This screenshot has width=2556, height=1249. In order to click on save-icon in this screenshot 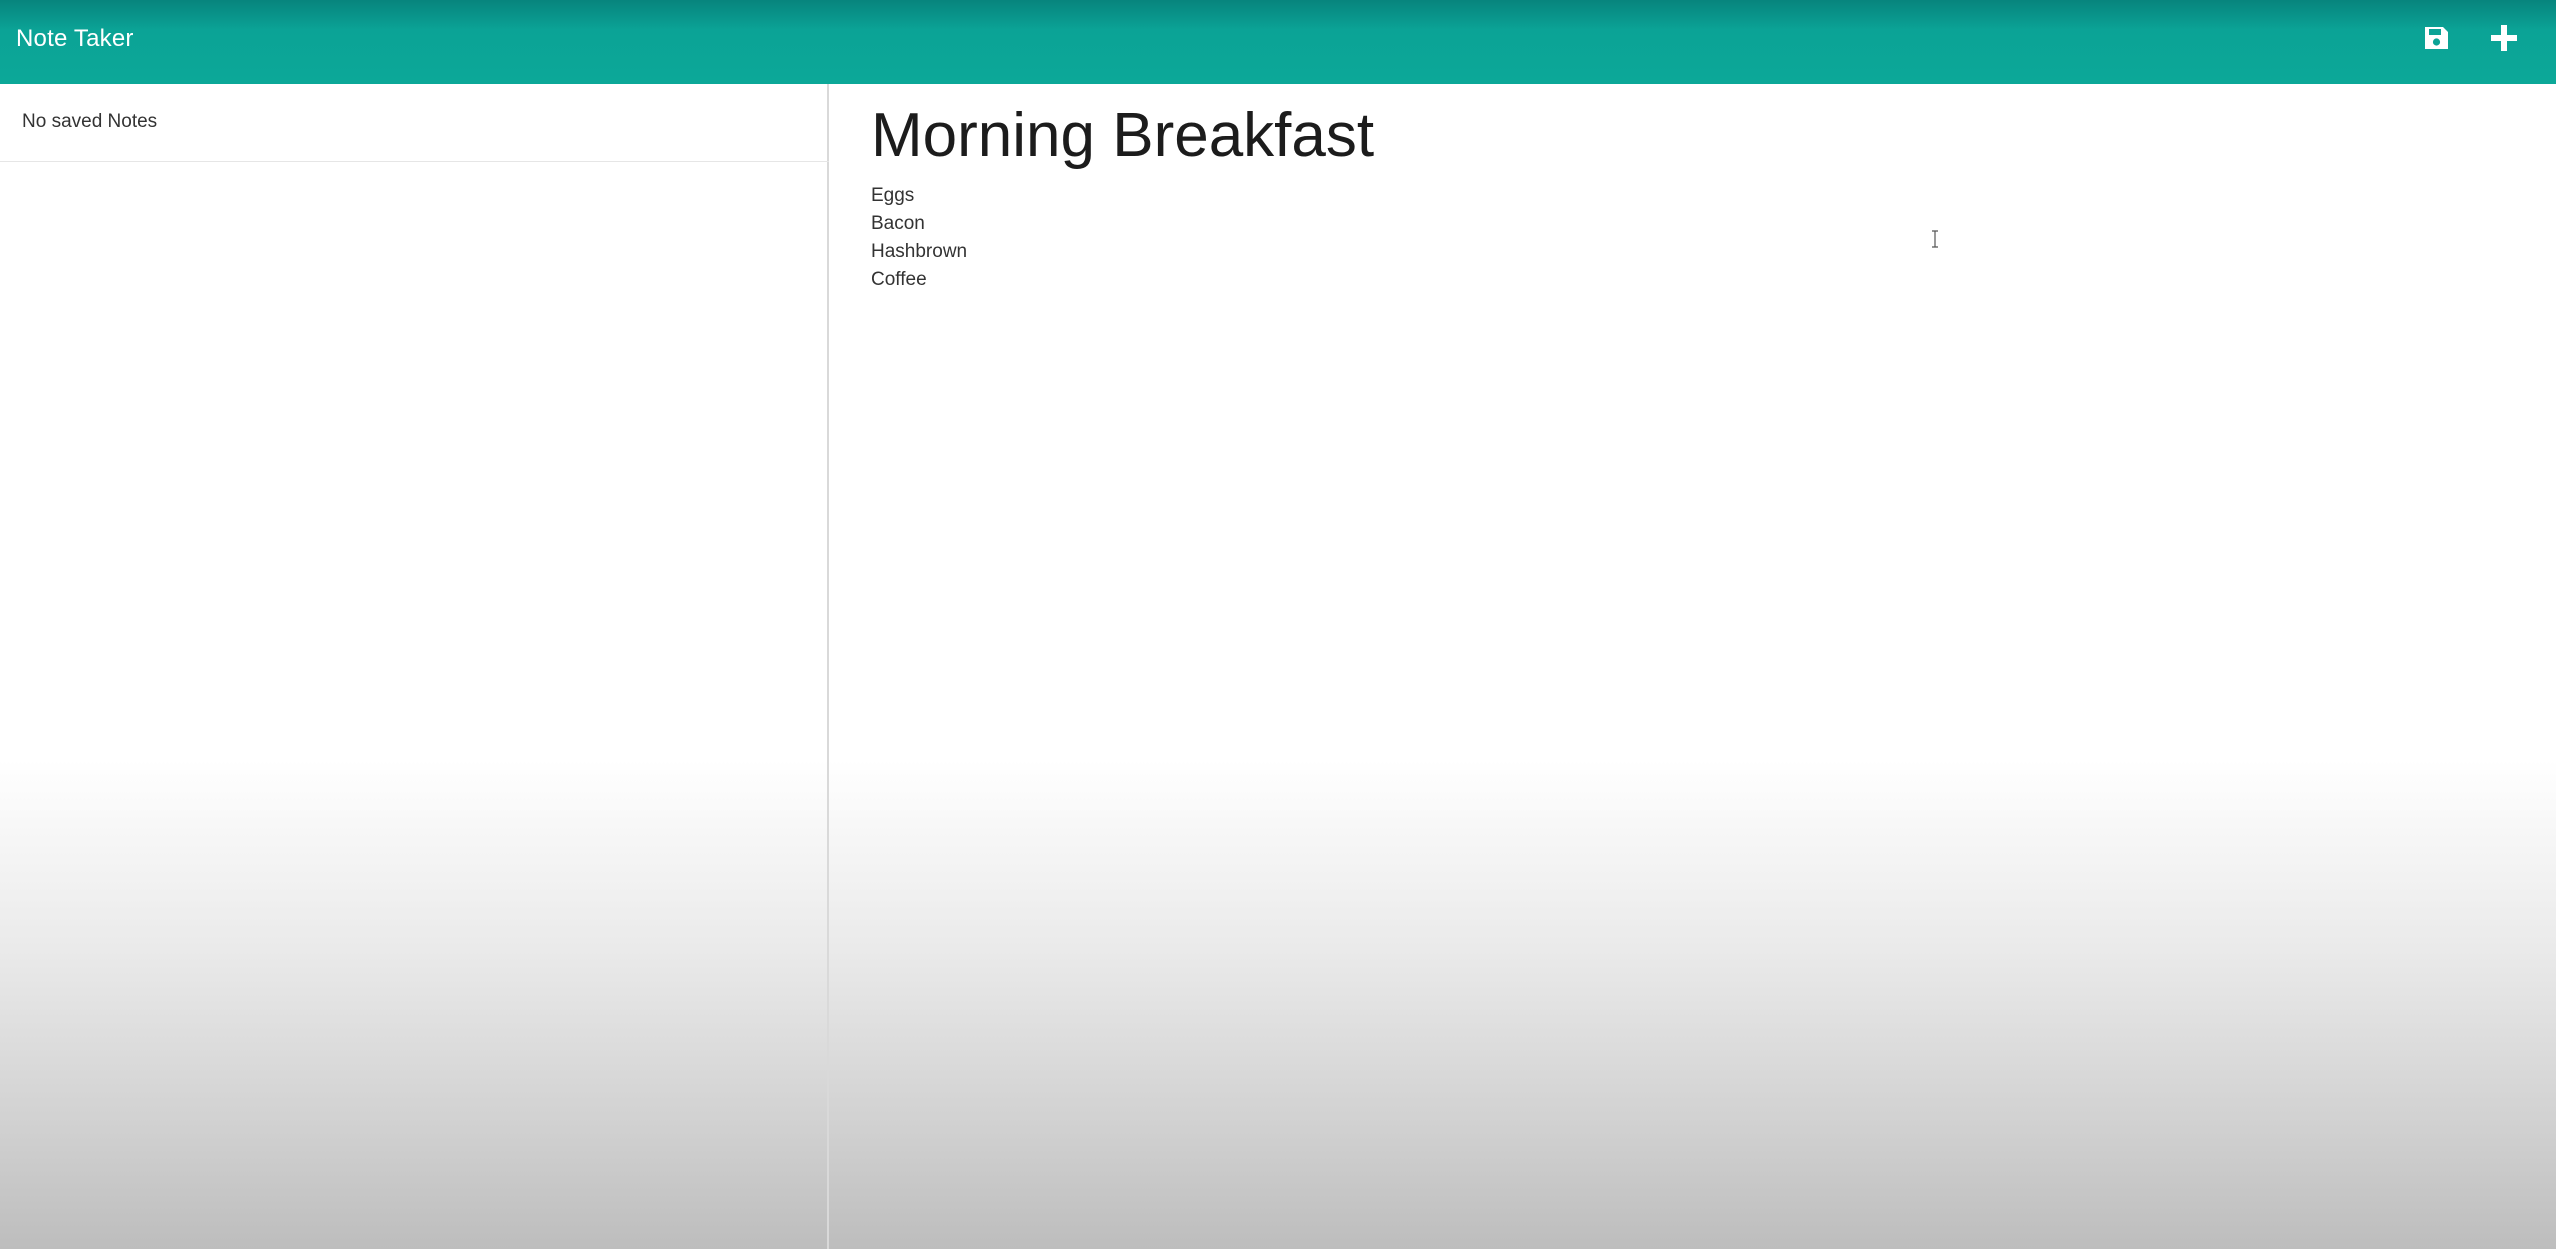, I will do `click(2436, 38)`.